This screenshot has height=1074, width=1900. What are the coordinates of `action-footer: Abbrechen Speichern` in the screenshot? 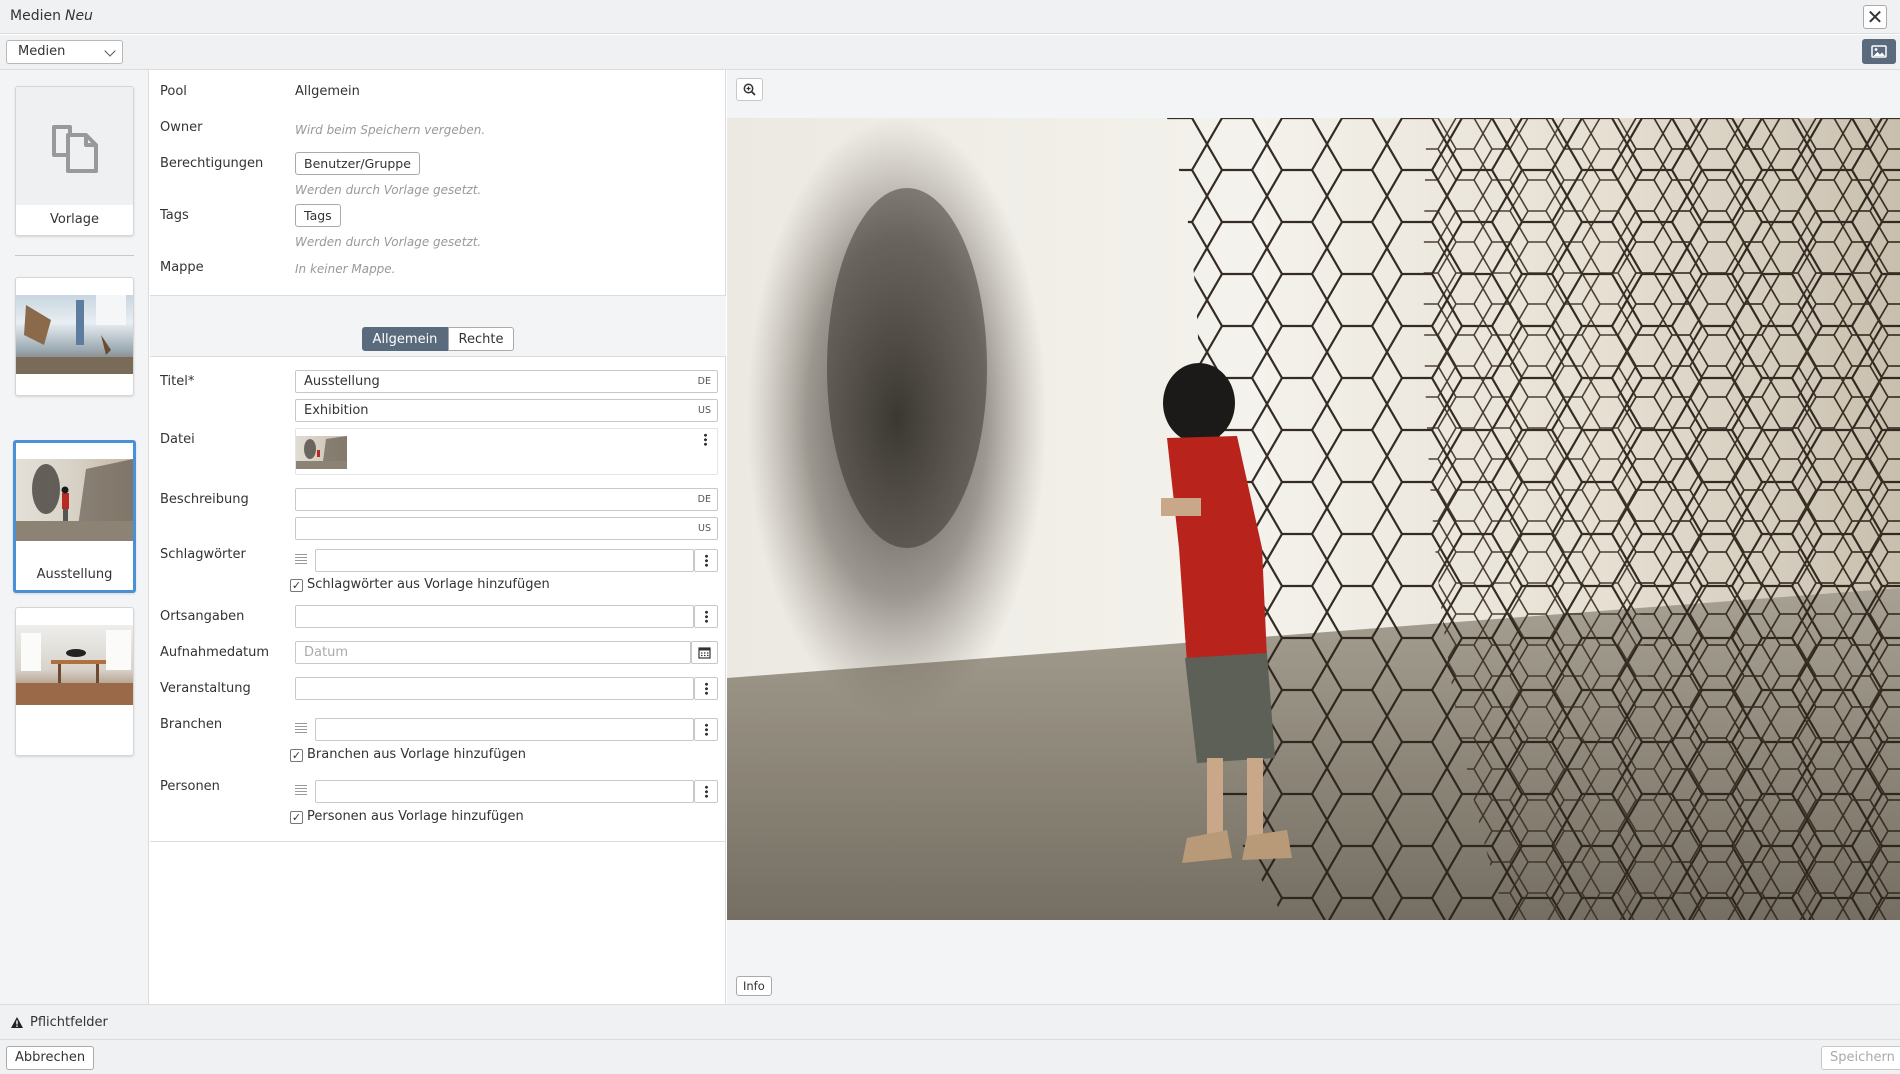 It's located at (950, 1056).